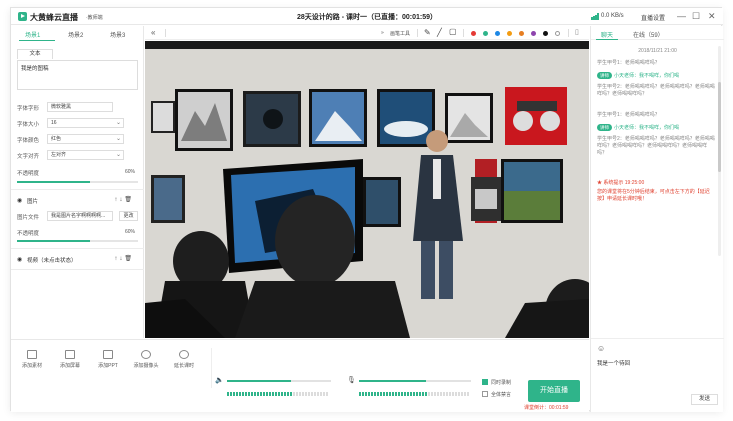  Describe the element at coordinates (153, 32) in the screenshot. I see `collapse-left-icon: «` at that location.